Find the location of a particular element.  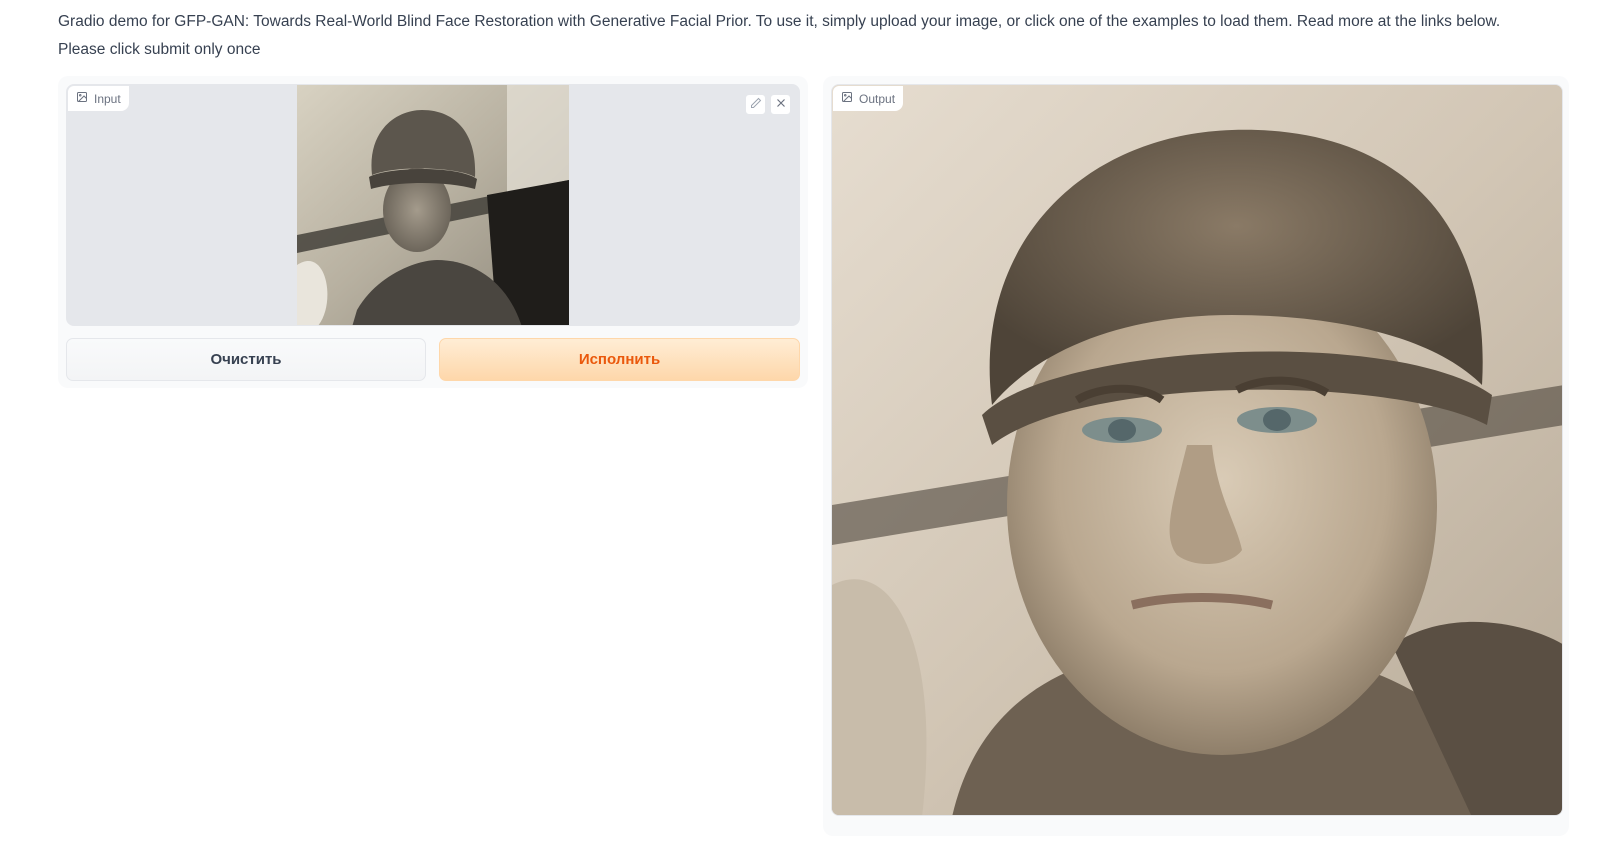

clear-button: Очистить is located at coordinates (246, 359).